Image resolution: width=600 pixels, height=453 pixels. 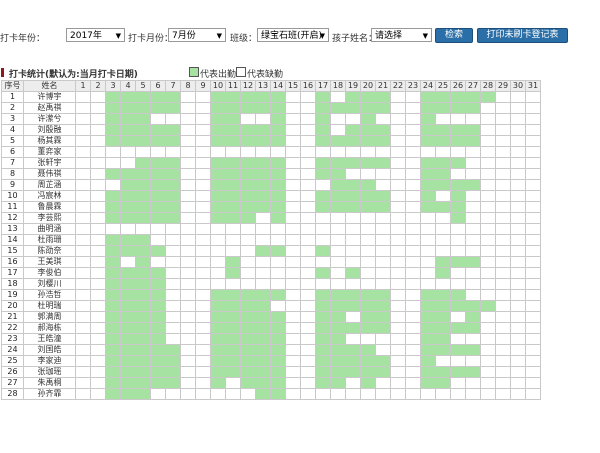 What do you see at coordinates (271, 361) in the screenshot?
I see `table-row: 25 李家迪` at bounding box center [271, 361].